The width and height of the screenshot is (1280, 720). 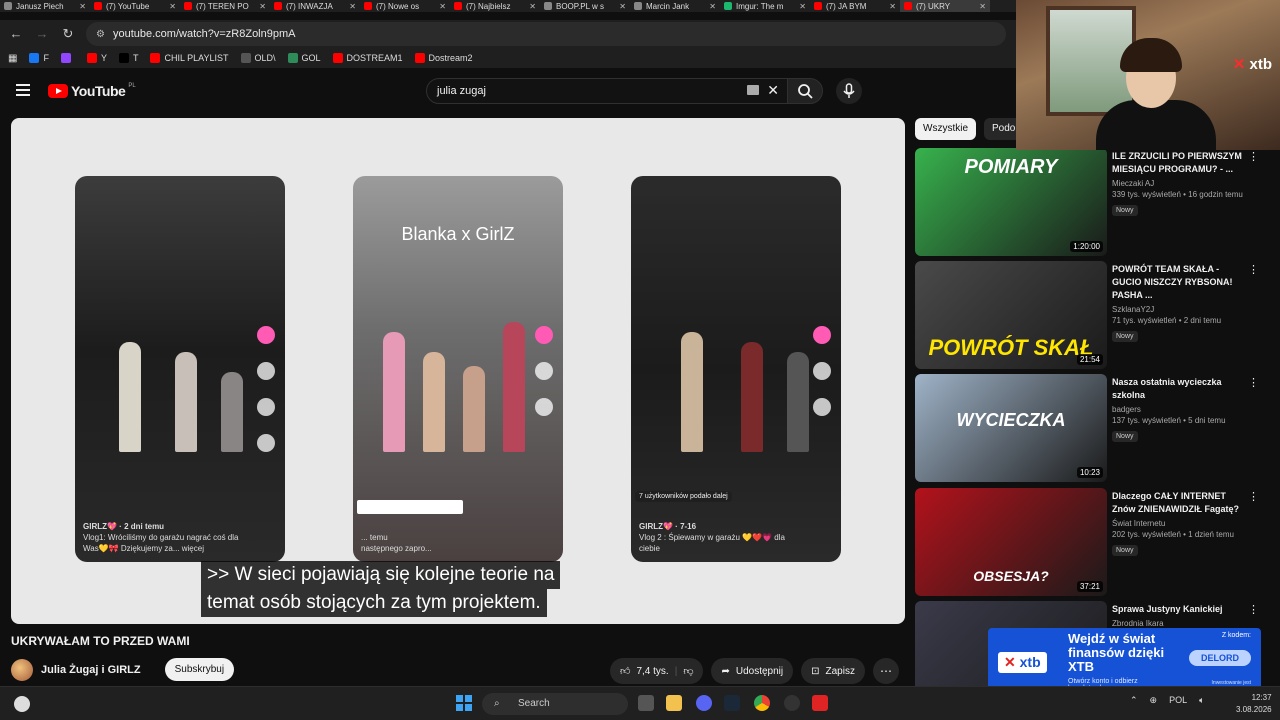 I want to click on recommended-channel: Świat Internetu, so click(x=1179, y=523).